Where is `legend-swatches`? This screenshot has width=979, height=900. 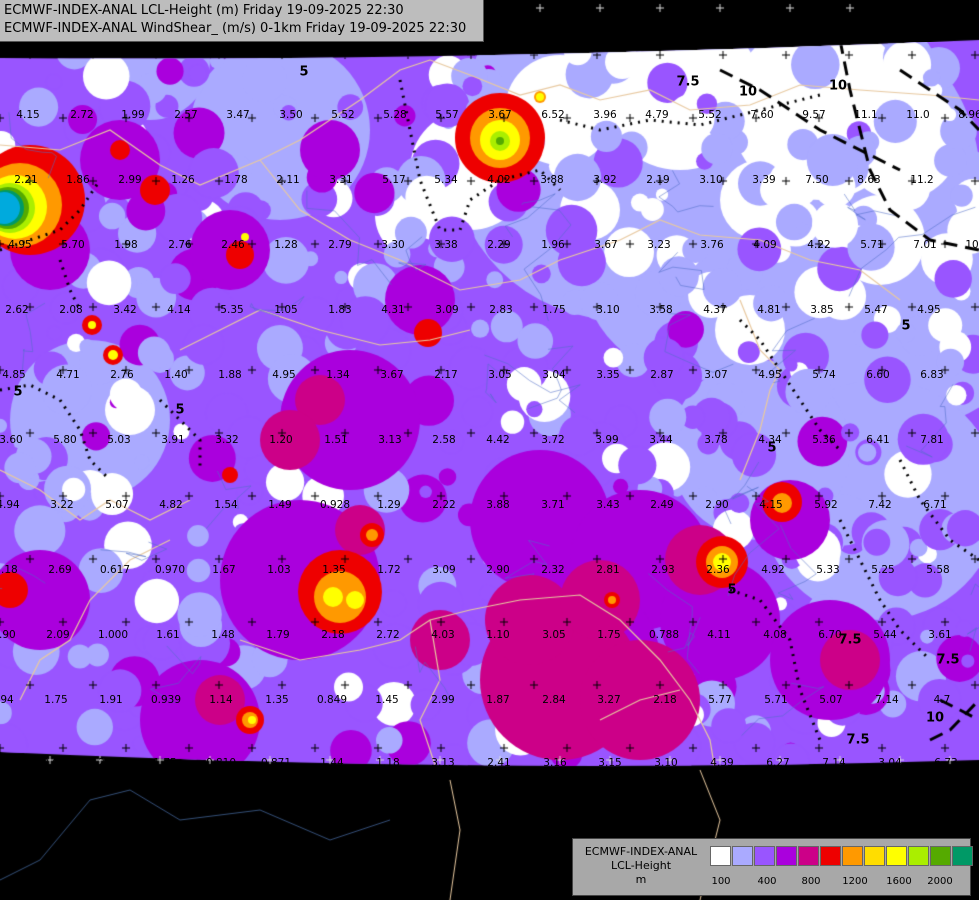 legend-swatches is located at coordinates (842, 856).